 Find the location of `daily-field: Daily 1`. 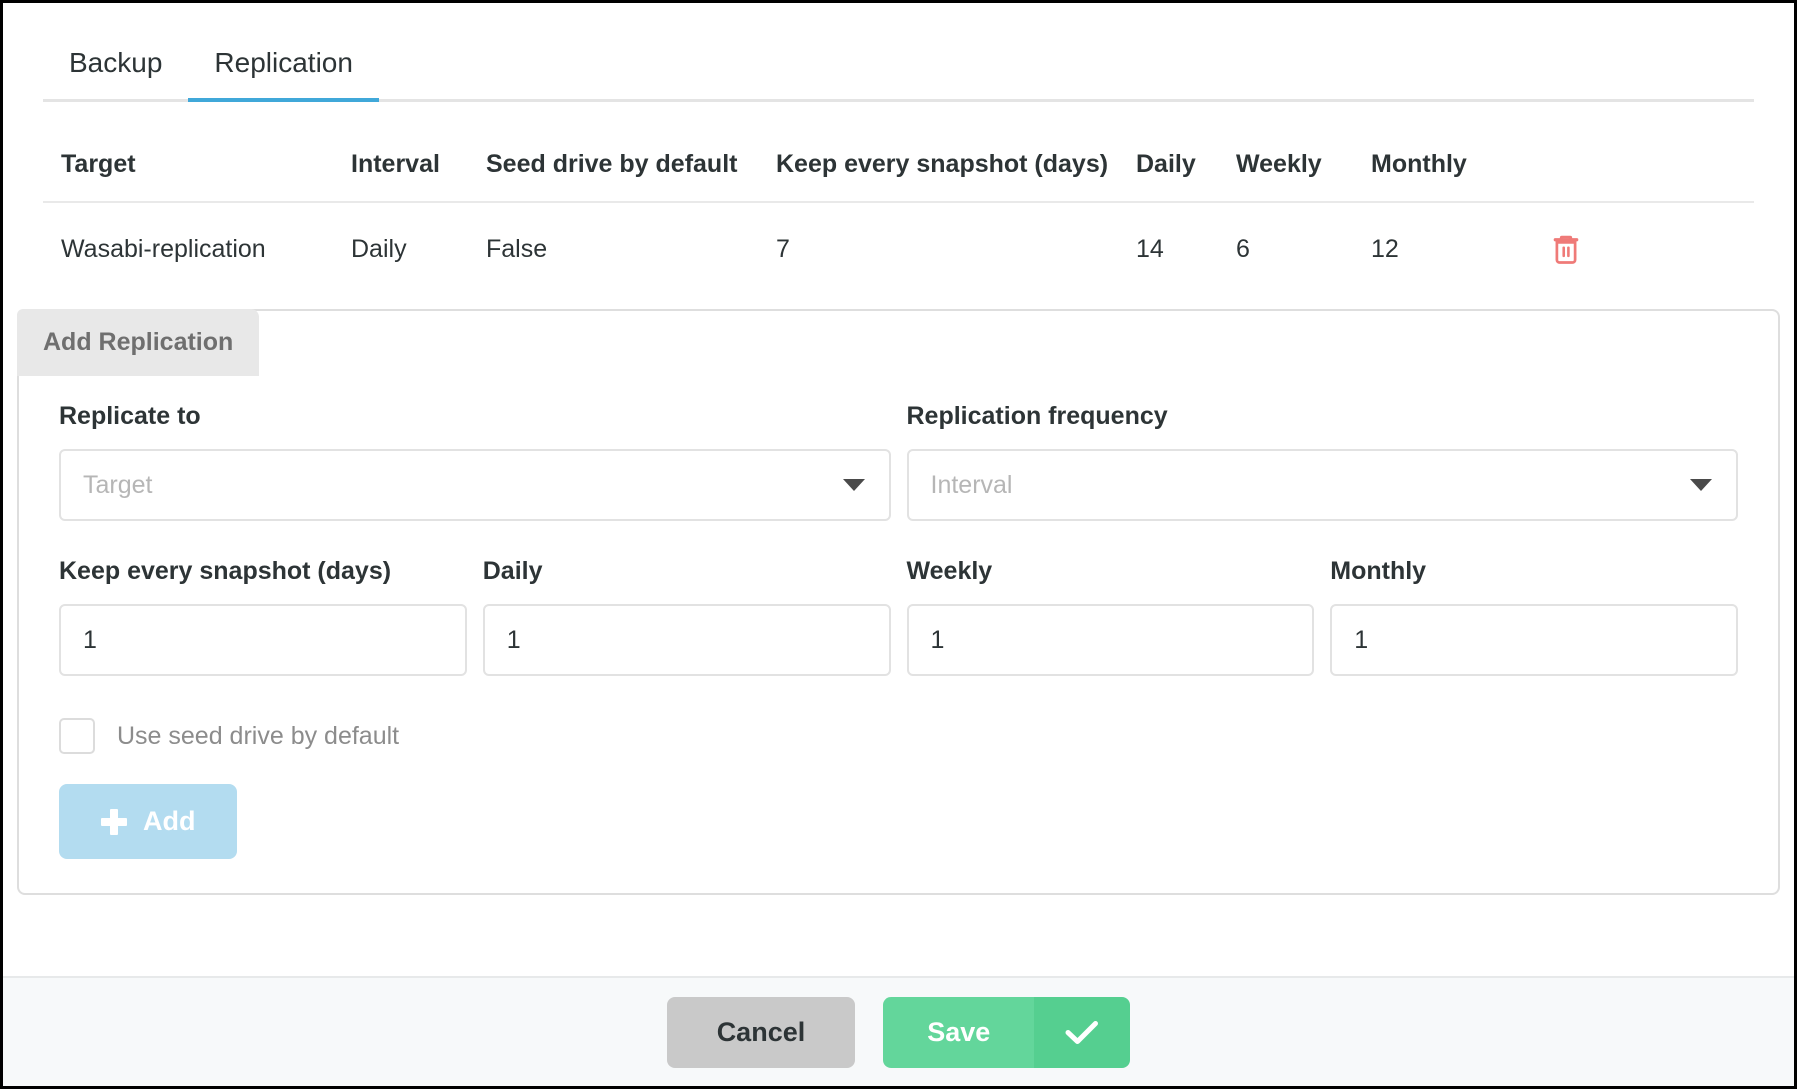

daily-field: Daily 1 is located at coordinates (686, 616).